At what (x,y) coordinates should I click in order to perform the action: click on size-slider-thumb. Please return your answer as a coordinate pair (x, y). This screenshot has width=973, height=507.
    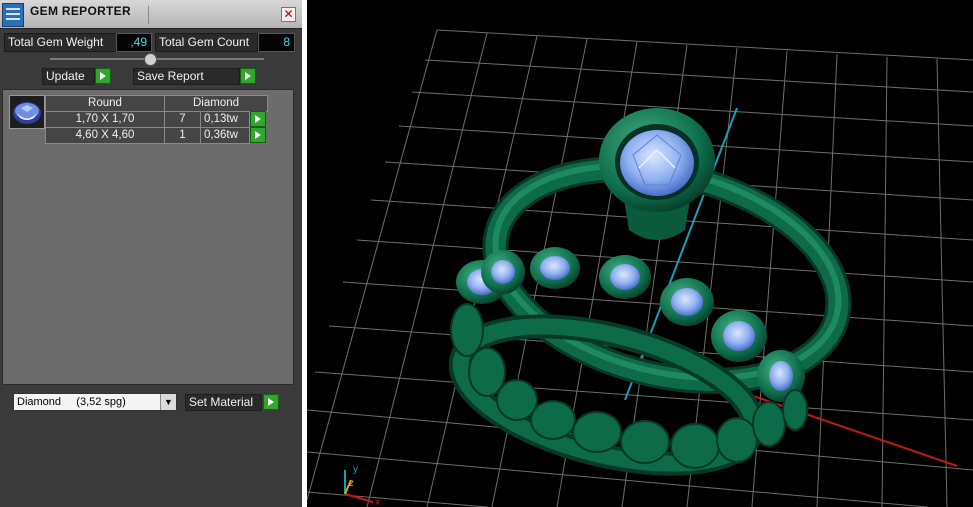
    Looking at the image, I should click on (150, 59).